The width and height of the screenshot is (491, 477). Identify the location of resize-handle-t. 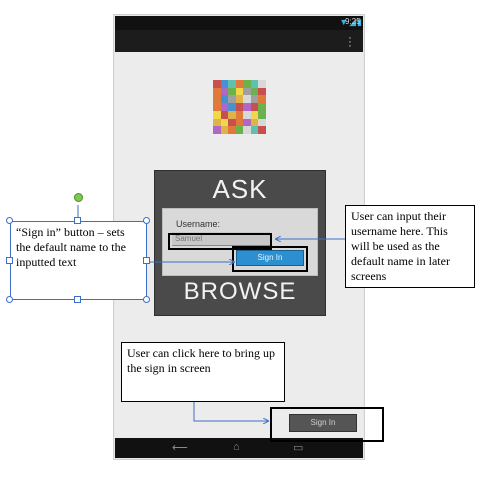
(77, 220).